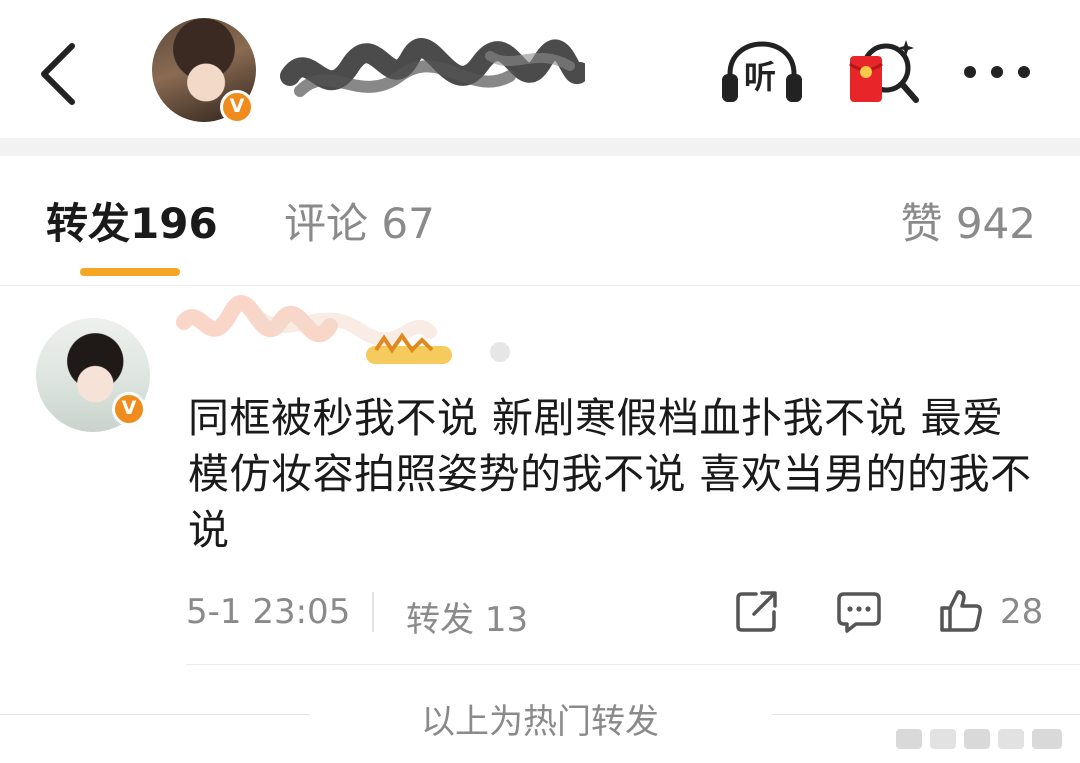 This screenshot has width=1080, height=763. Describe the element at coordinates (926, 714) in the screenshot. I see `footer-line-right` at that location.